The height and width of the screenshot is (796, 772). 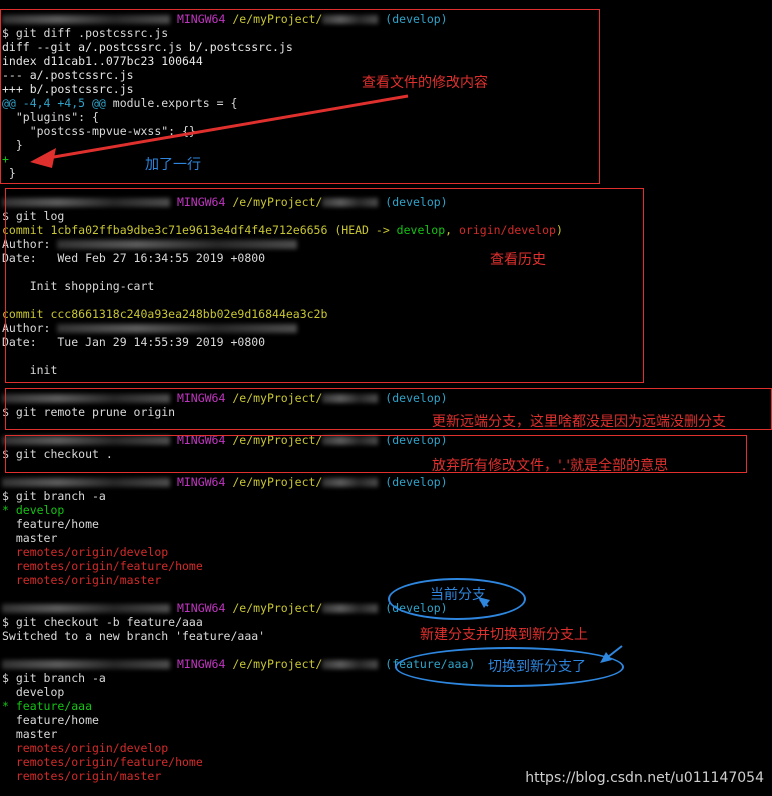 What do you see at coordinates (644, 778) in the screenshot?
I see `watermark: https://blog.csdn.net/u011147054` at bounding box center [644, 778].